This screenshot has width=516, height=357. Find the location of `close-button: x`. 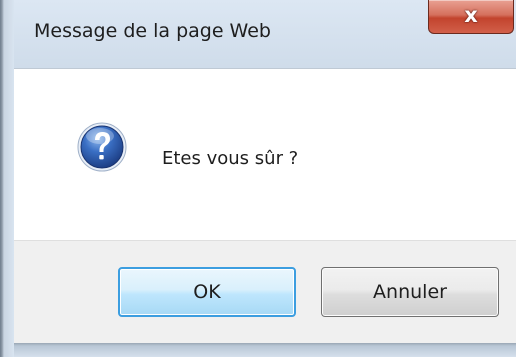

close-button: x is located at coordinates (471, 17).